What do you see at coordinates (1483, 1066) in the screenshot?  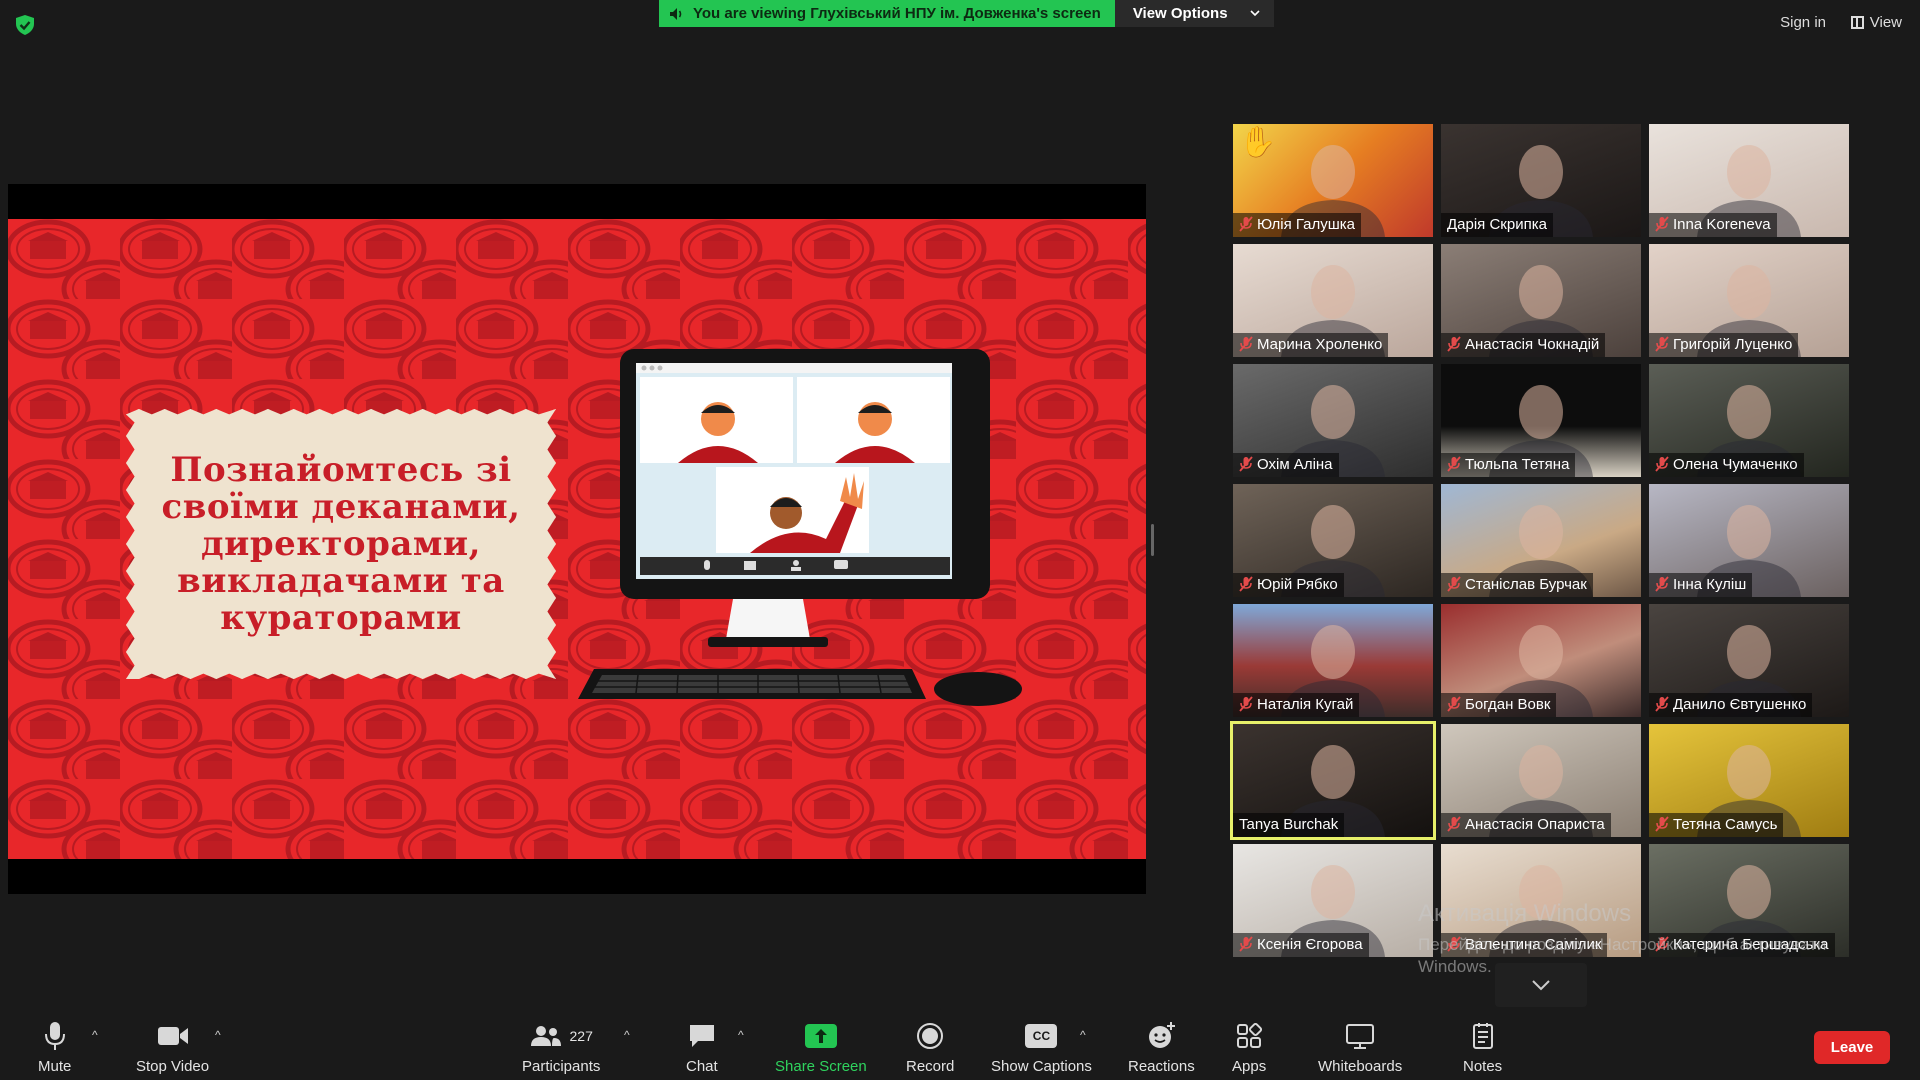 I see `notes-label: Notes` at bounding box center [1483, 1066].